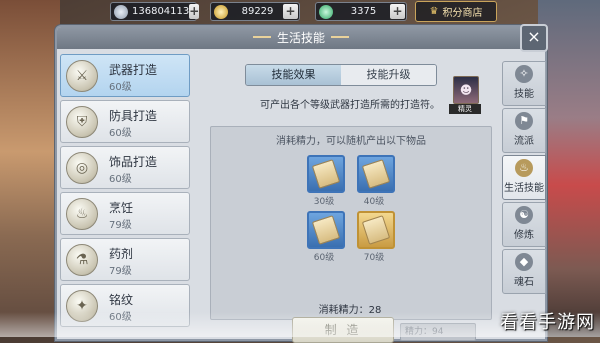  What do you see at coordinates (466, 90) in the screenshot?
I see `spirit-icon: ☻` at bounding box center [466, 90].